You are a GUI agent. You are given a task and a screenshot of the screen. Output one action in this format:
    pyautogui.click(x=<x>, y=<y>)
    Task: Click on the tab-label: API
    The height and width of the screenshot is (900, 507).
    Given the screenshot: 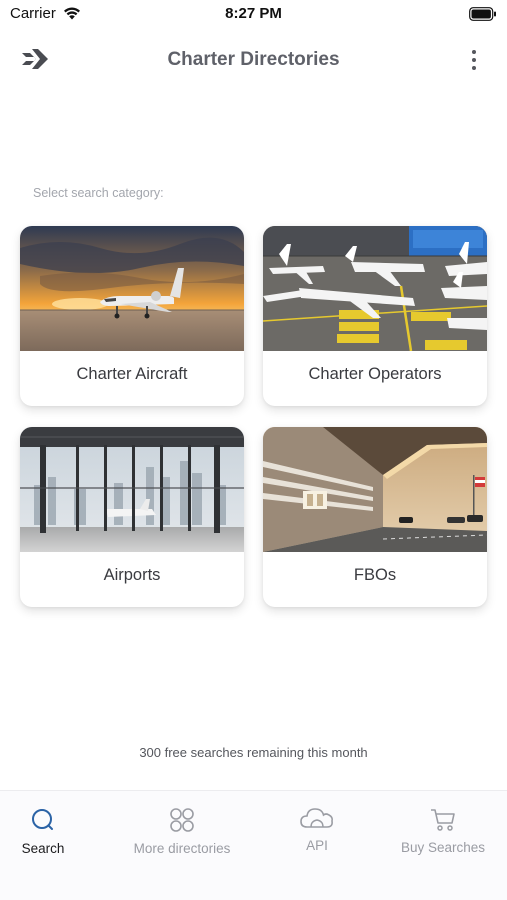 What is the action you would take?
    pyautogui.click(x=317, y=845)
    